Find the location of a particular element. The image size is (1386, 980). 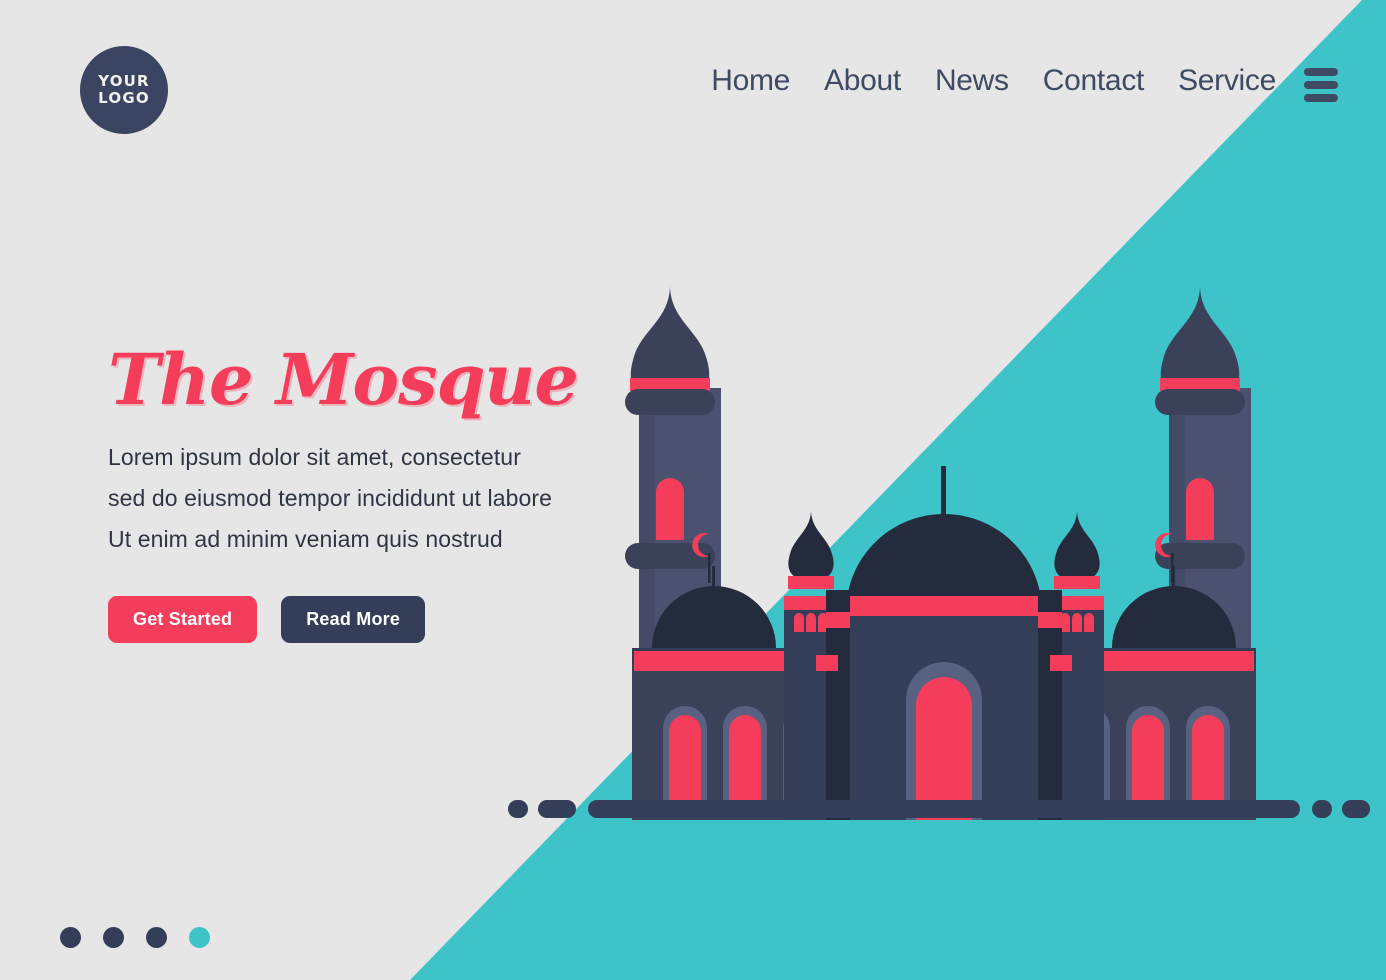

hero-description-line-1: Lorem ipsum dolor sit amet, consectetur is located at coordinates (314, 457).